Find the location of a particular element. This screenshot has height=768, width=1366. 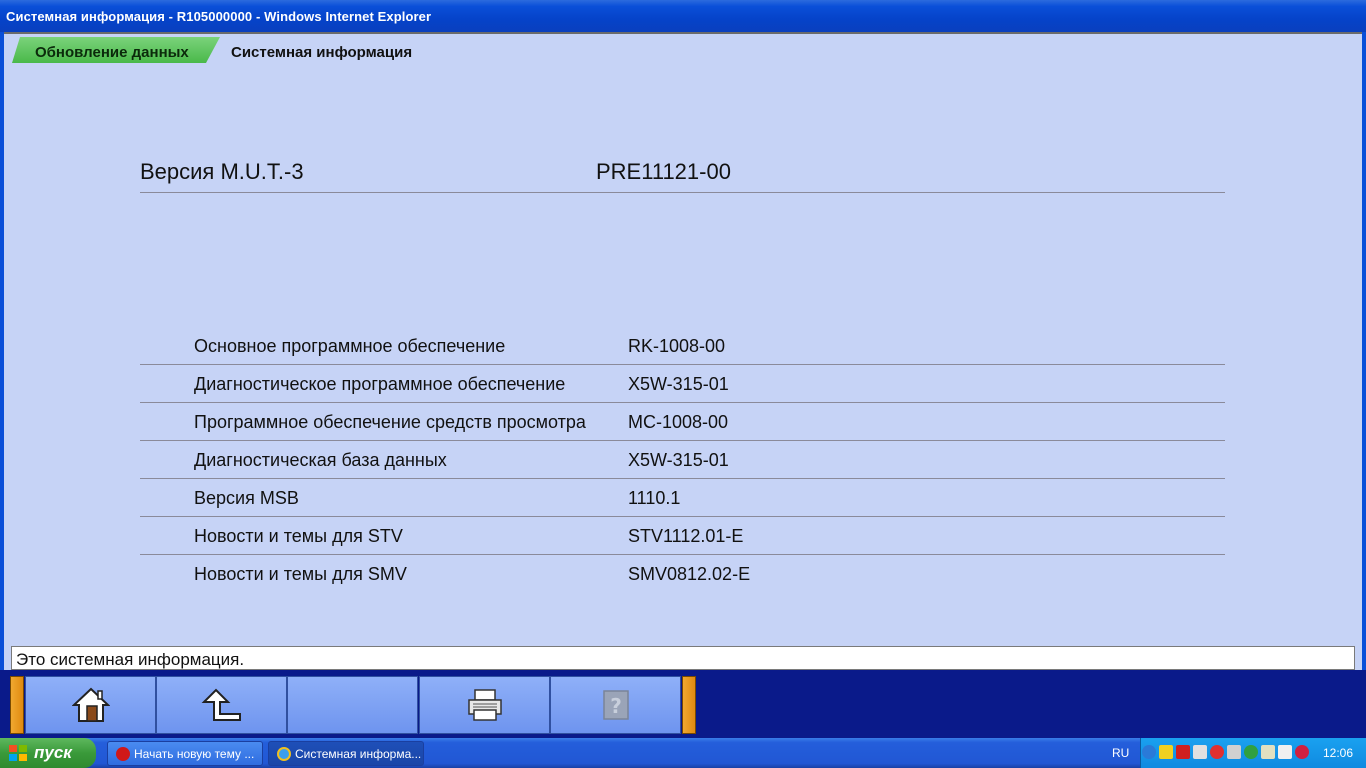

info-row-value: STV1112.01-E is located at coordinates (686, 536).